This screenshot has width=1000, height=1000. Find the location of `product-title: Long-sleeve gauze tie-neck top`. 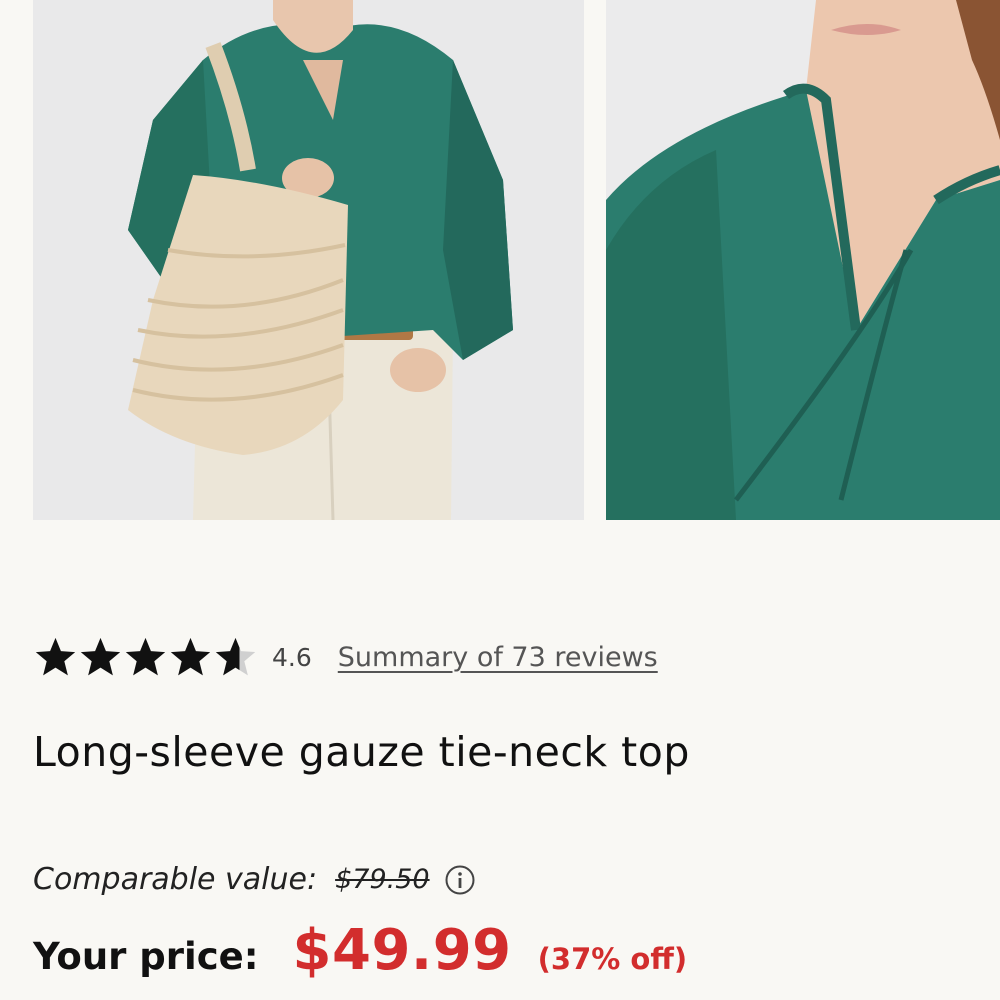

product-title: Long-sleeve gauze tie-neck top is located at coordinates (361, 752).